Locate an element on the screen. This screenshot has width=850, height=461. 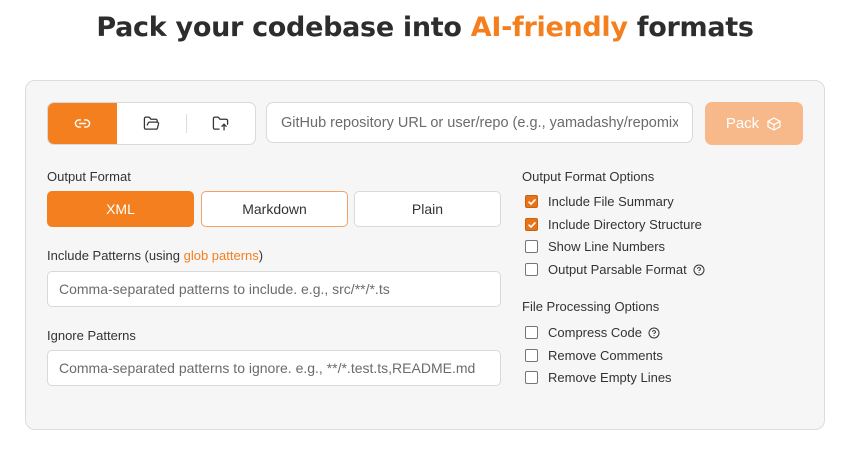
output-options-title: Output Format Options is located at coordinates (588, 176).